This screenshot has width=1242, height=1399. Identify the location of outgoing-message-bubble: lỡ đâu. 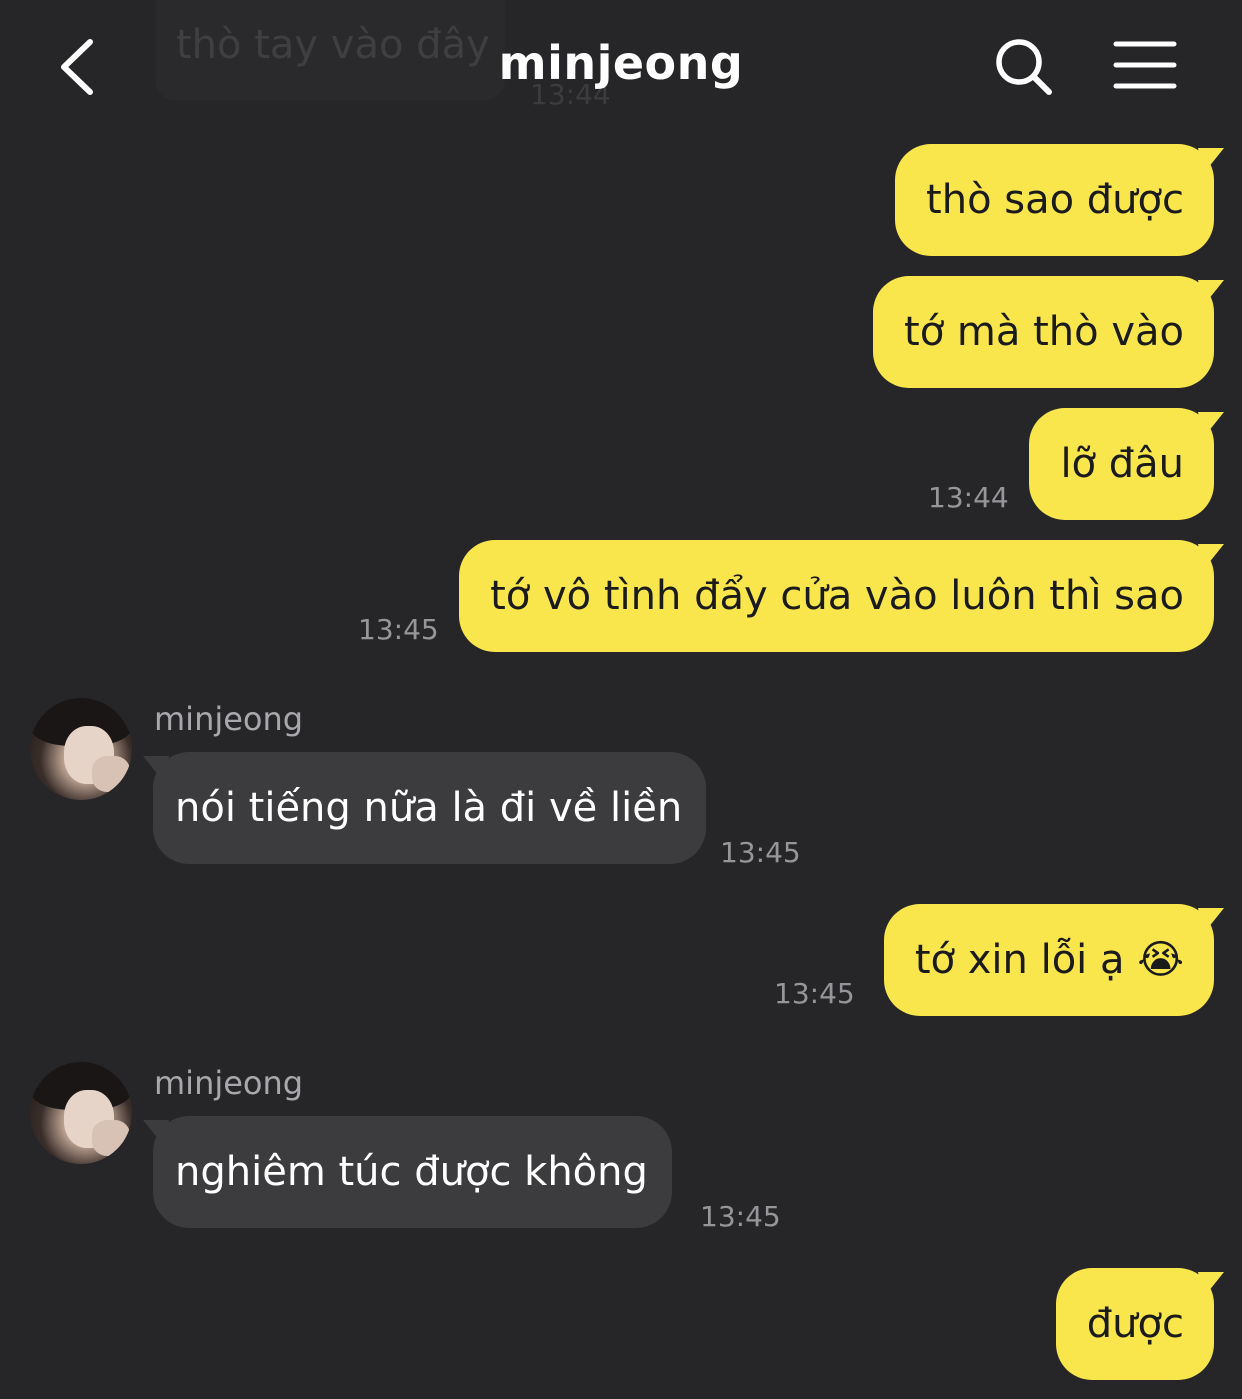
(1121, 464).